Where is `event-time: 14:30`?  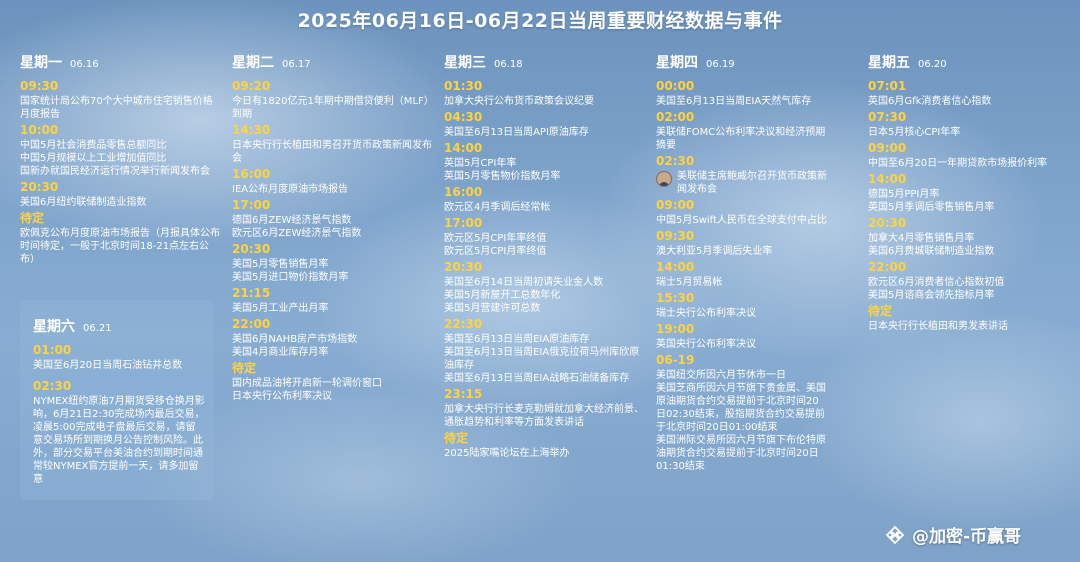
event-time: 14:30 is located at coordinates (251, 130).